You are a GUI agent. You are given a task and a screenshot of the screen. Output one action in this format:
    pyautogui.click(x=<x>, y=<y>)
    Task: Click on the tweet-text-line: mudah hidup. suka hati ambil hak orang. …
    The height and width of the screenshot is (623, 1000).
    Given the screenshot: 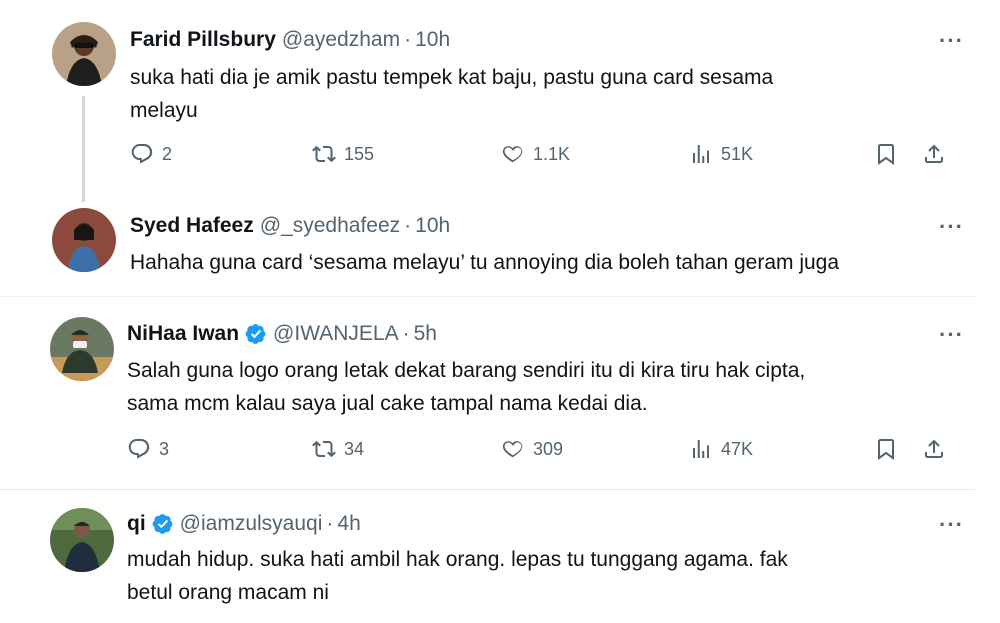 What is the action you would take?
    pyautogui.click(x=457, y=559)
    